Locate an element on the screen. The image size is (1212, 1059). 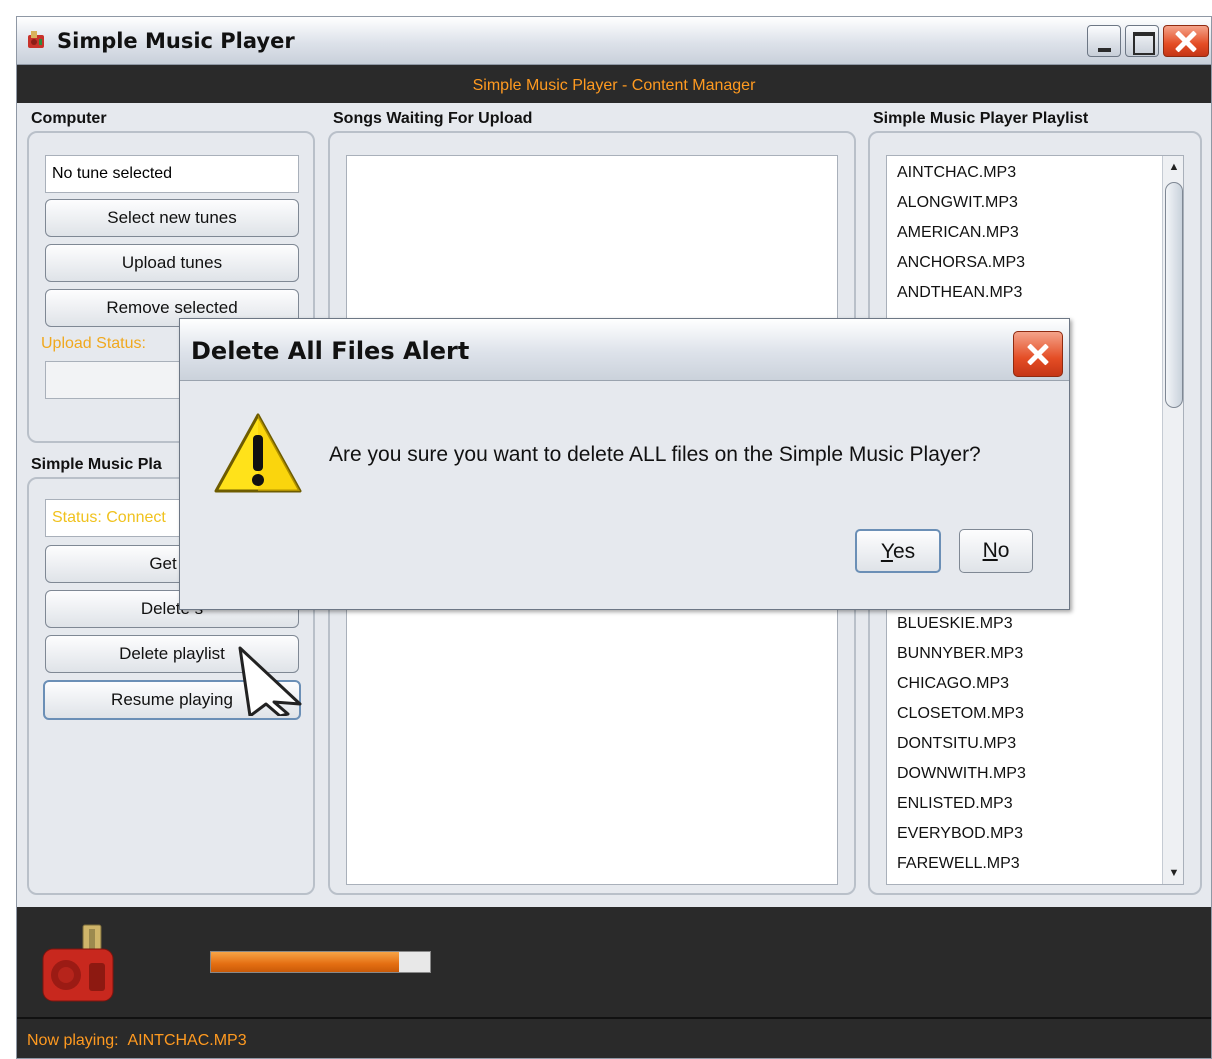
header-title: Simple Music Player - Content Manager is located at coordinates (614, 85).